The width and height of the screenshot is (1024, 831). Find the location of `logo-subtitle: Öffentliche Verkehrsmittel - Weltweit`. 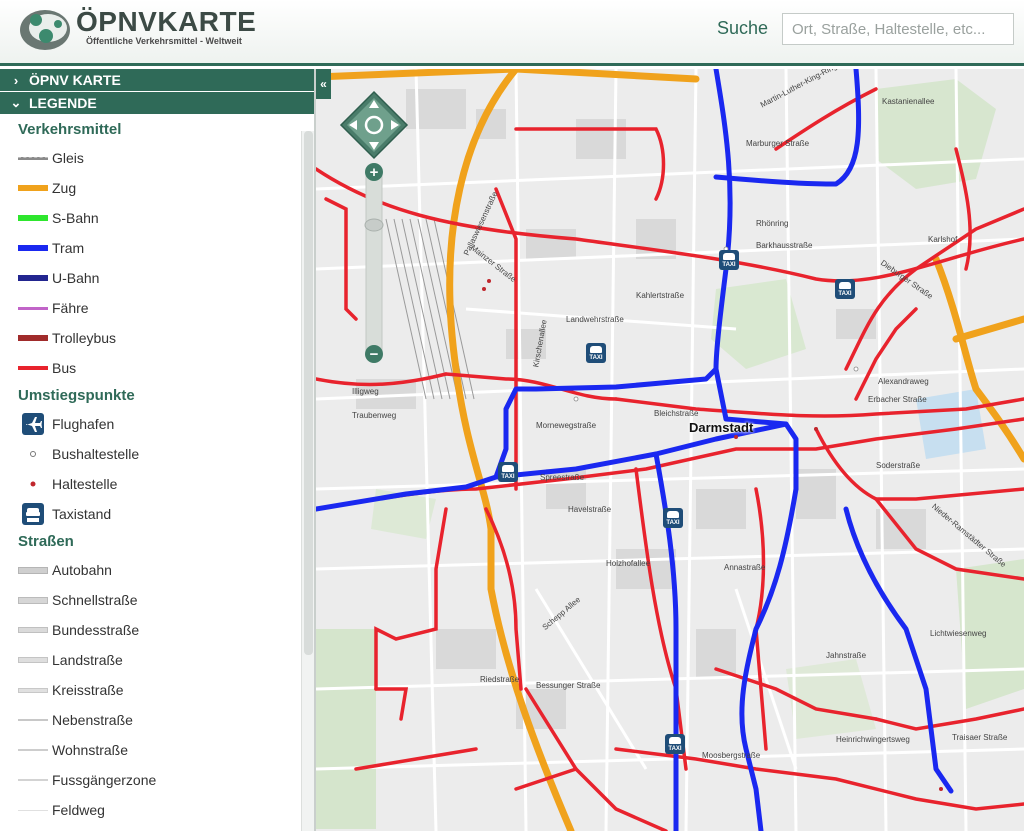

logo-subtitle: Öffentliche Verkehrsmittel - Weltweit is located at coordinates (164, 41).